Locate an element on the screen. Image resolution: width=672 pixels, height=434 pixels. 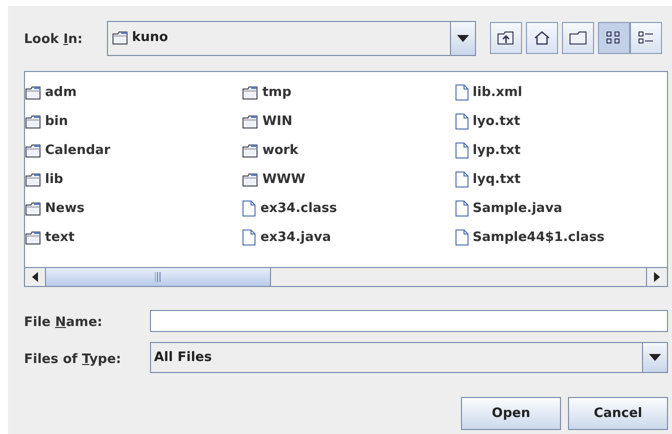
scroll-thumb is located at coordinates (158, 277).